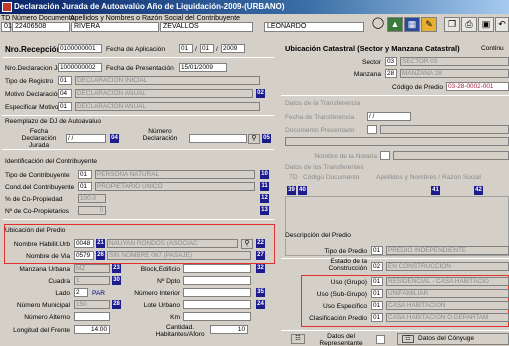 This screenshot has width=509, height=346. I want to click on tipo-predio-code: 01, so click(377, 250).